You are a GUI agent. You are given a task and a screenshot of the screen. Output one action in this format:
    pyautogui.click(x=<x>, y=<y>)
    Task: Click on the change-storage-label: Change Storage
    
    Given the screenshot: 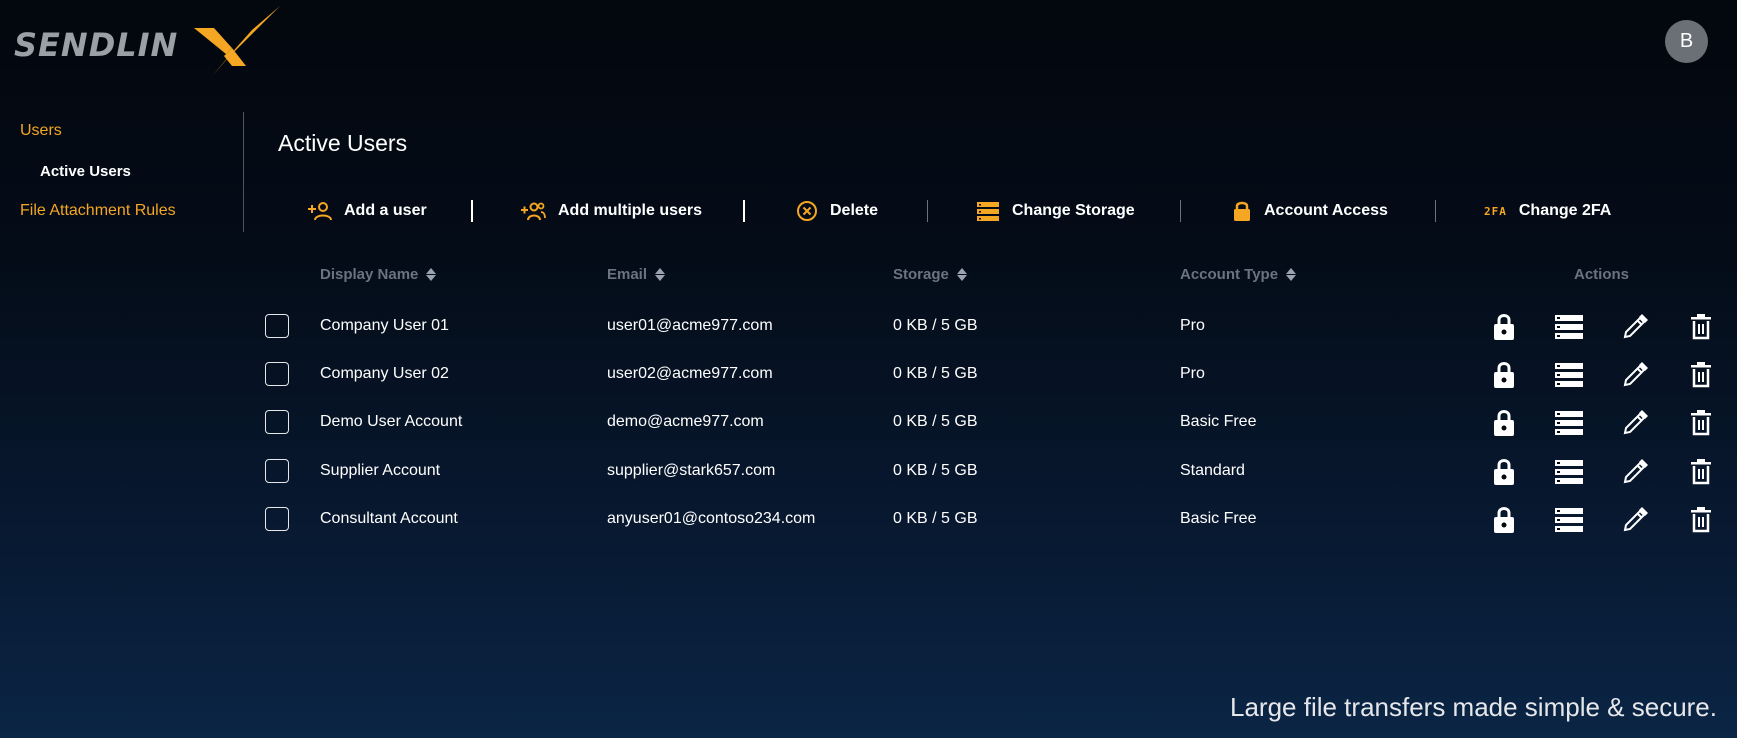 What is the action you would take?
    pyautogui.click(x=1073, y=210)
    